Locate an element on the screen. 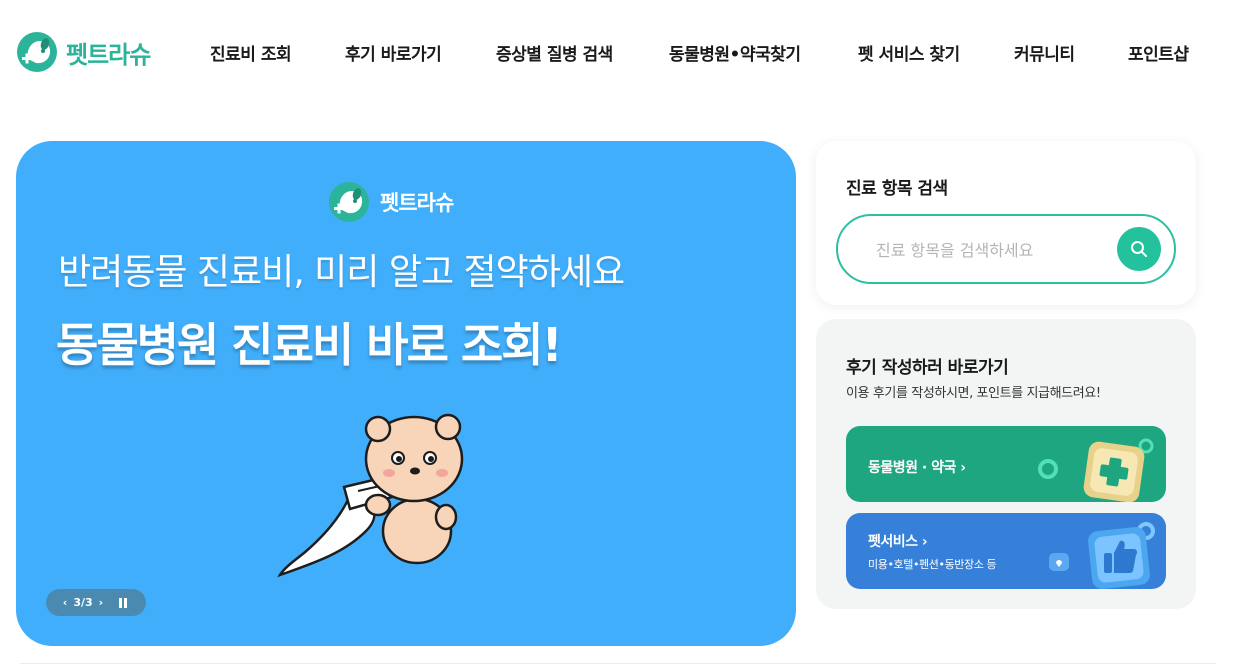 The image size is (1236, 667). search-button is located at coordinates (1139, 249).